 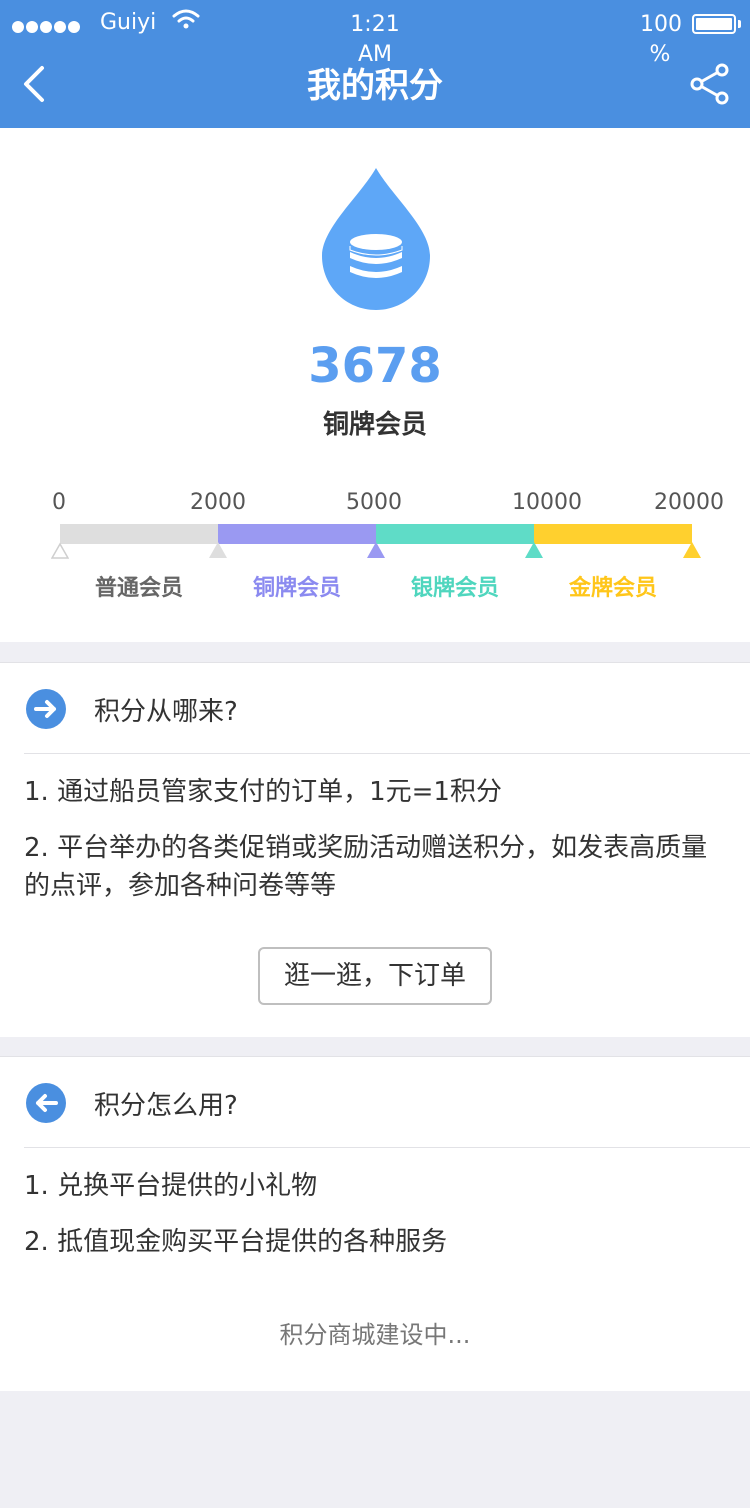 What do you see at coordinates (263, 792) in the screenshot?
I see `earn-item: 1. 通过船员管家支付的订单，1元=1积分` at bounding box center [263, 792].